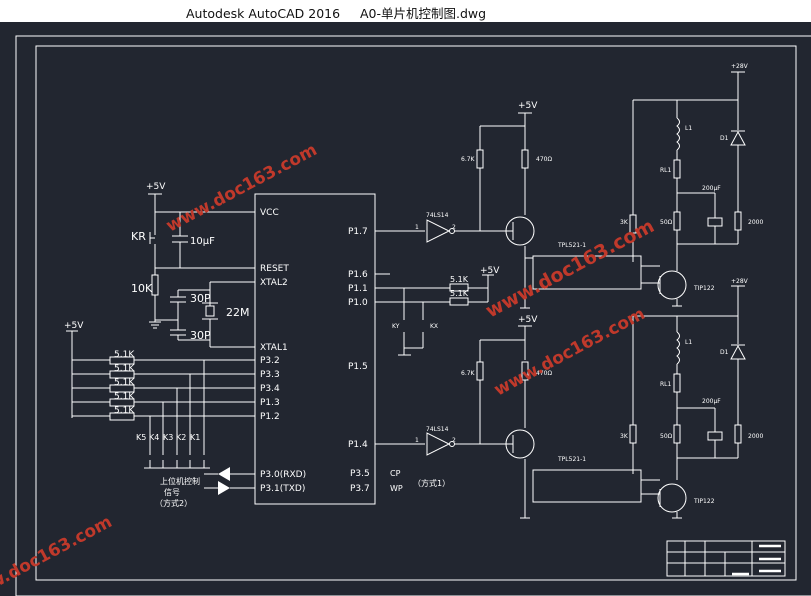 The image size is (811, 596). Describe the element at coordinates (417, 227) in the screenshot. I see `buffer-upper-pin1: 1` at that location.